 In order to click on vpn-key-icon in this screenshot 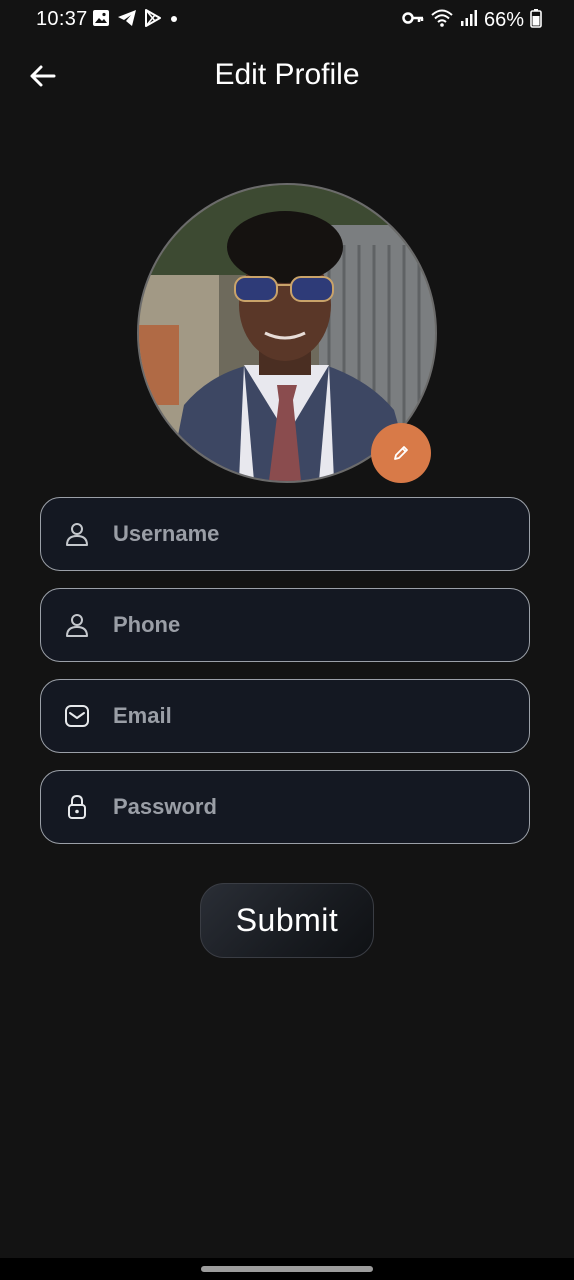, I will do `click(413, 20)`.